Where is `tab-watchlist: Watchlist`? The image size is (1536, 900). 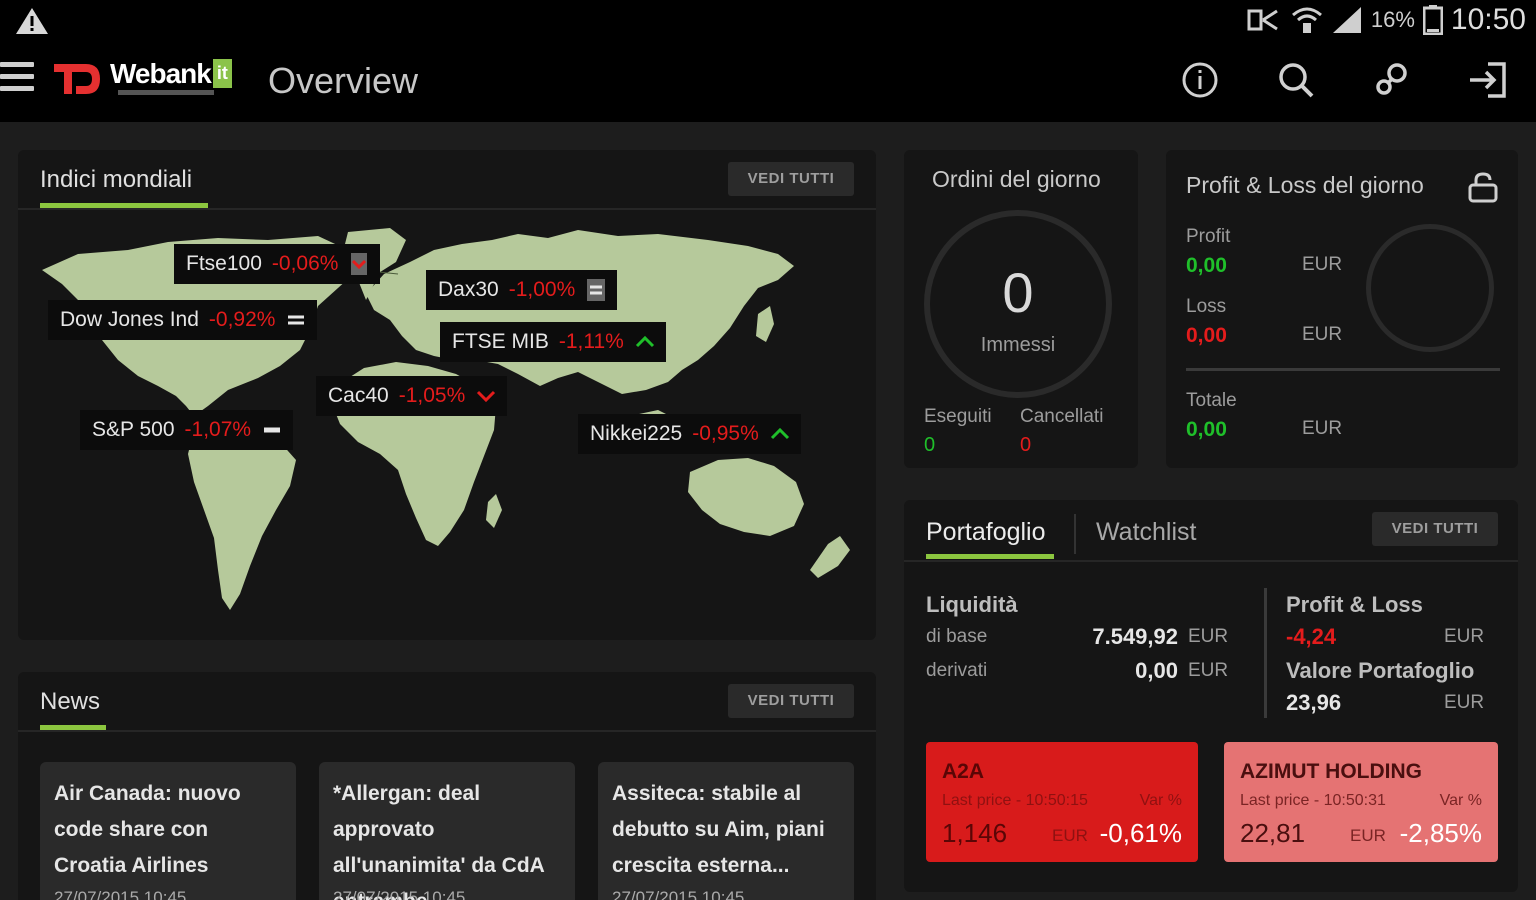
tab-watchlist: Watchlist is located at coordinates (1146, 532).